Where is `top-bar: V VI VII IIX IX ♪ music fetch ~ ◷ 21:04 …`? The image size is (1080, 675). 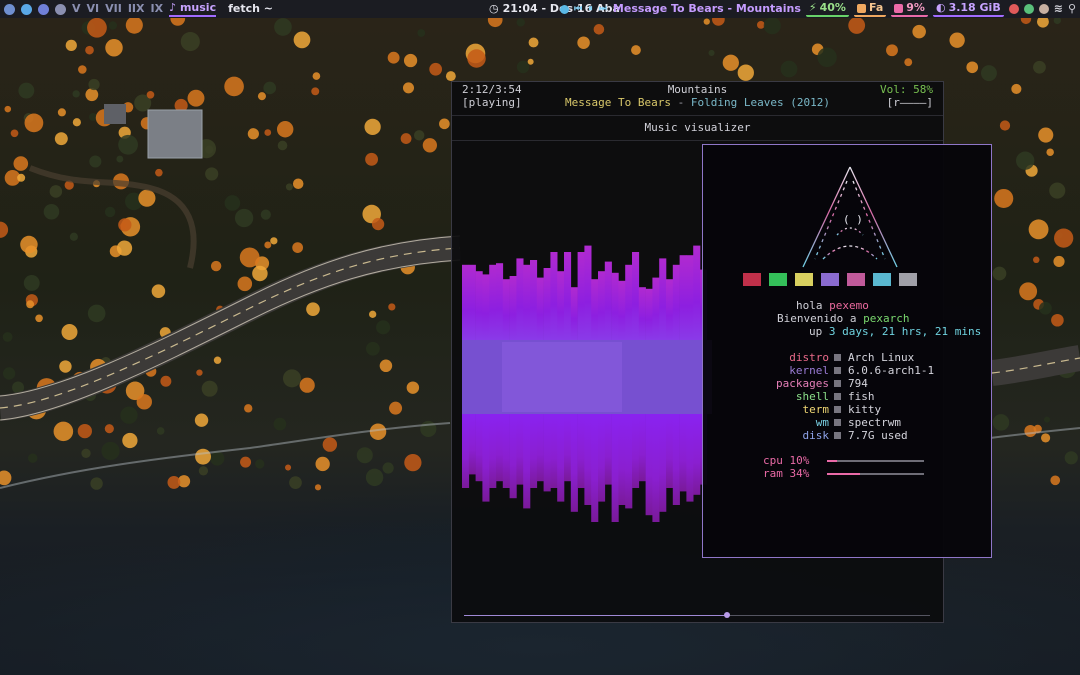
top-bar: V VI VII IIX IX ♪ music fetch ~ ◷ 21:04 … is located at coordinates (540, 9).